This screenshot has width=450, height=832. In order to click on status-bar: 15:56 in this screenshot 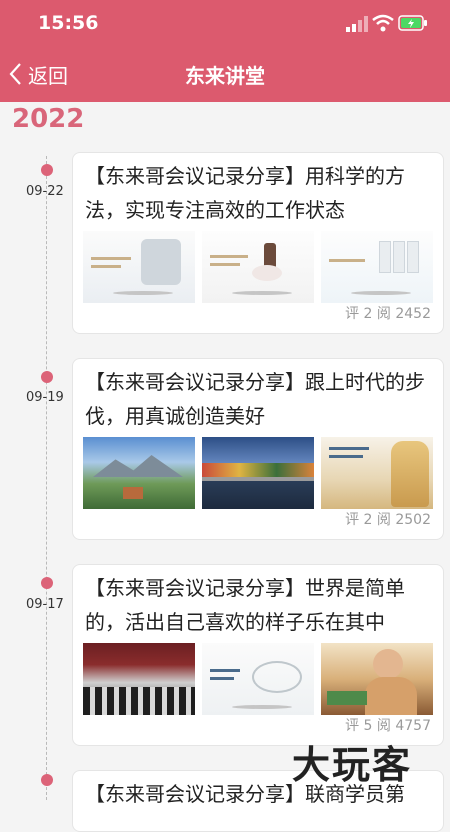, I will do `click(225, 24)`.